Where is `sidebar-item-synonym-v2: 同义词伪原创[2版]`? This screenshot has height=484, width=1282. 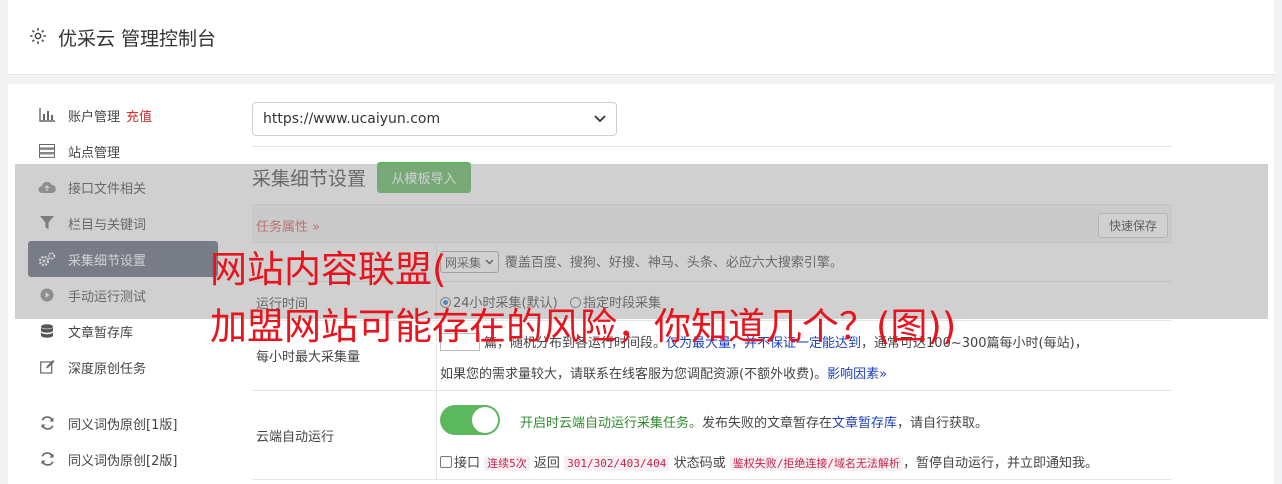
sidebar-item-synonym-v2: 同义词伪原创[2版] is located at coordinates (123, 459).